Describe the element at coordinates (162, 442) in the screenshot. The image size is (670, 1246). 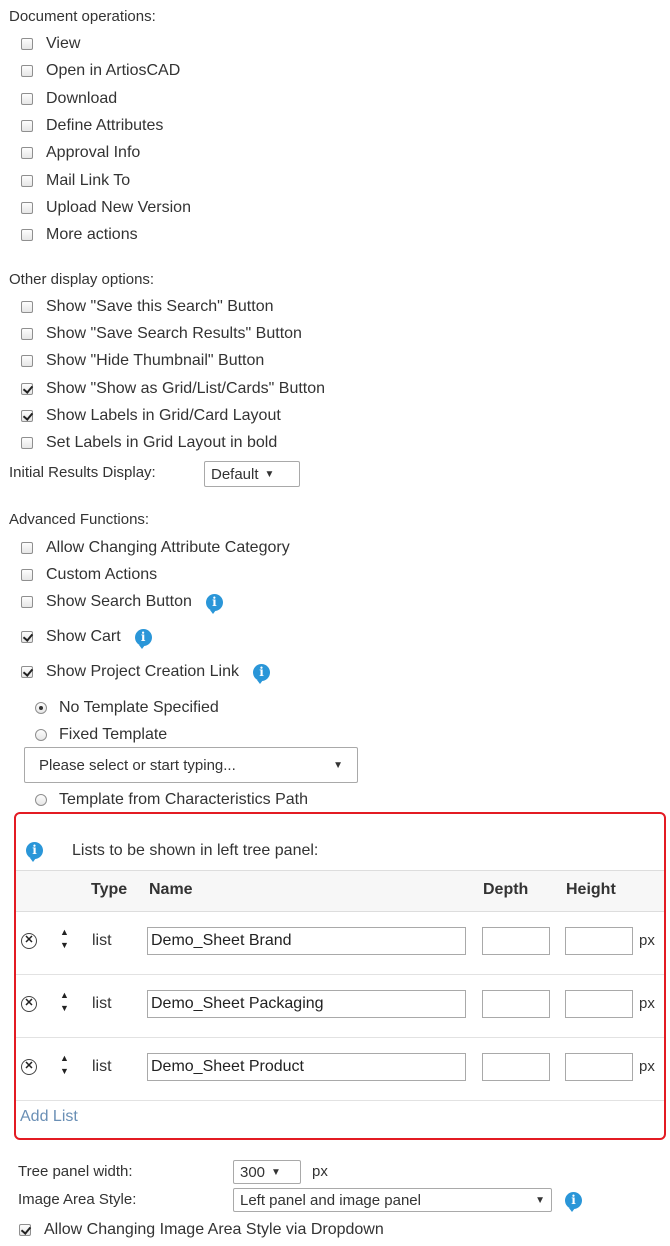
I see `set-labels-in-grid-layout-in-bold-label: Set Labels in Grid Layout in bold` at that location.